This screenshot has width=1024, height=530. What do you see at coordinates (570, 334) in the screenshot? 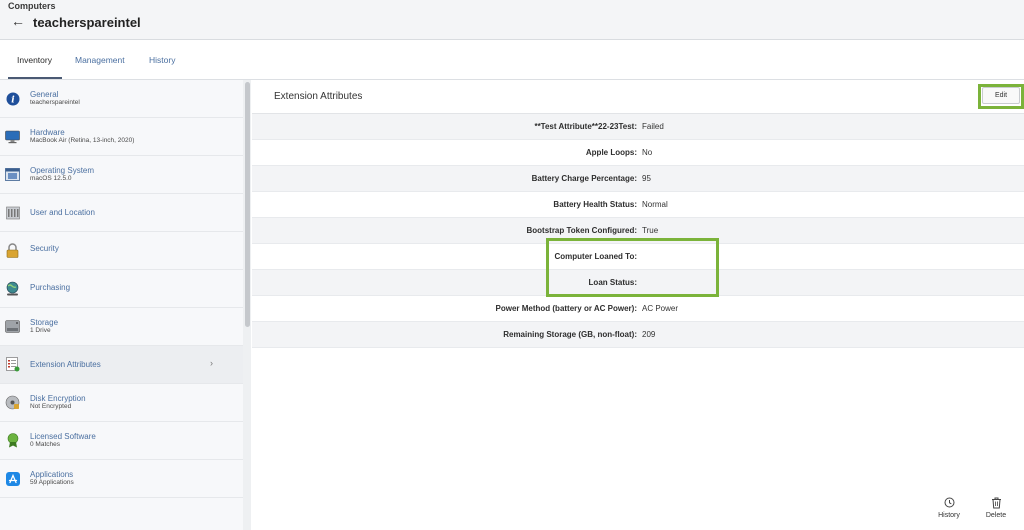
I see `attribute-label: Remaining Storage (GB, non-float):` at bounding box center [570, 334].